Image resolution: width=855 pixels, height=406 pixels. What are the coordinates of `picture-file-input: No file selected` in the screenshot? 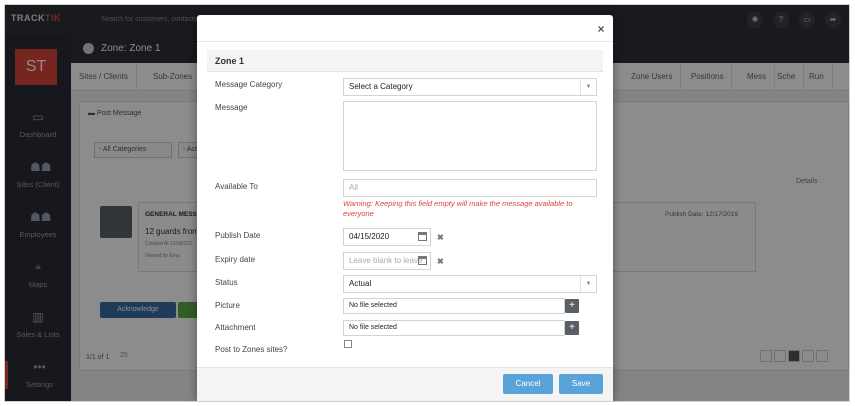 It's located at (454, 306).